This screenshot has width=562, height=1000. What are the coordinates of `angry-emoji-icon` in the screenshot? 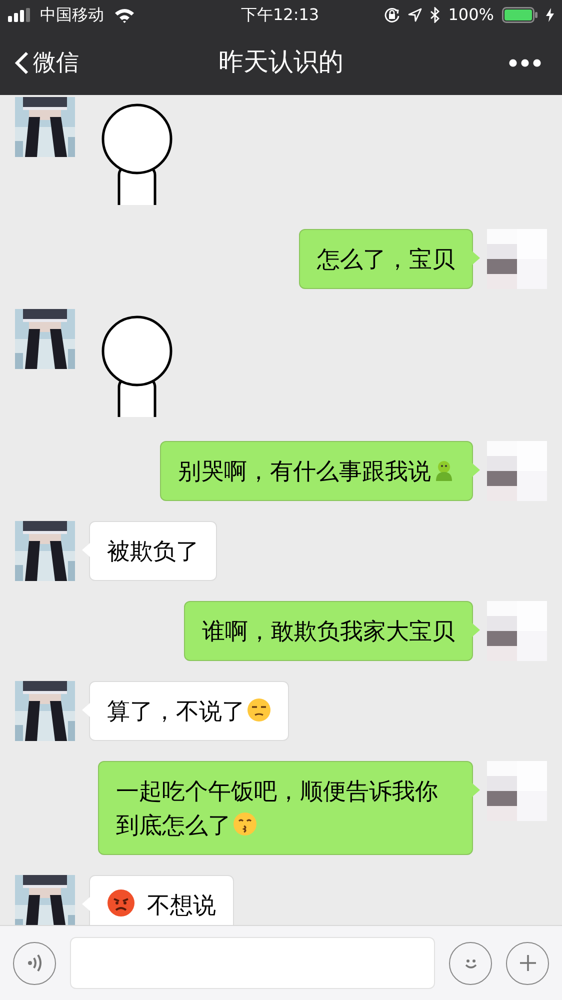 It's located at (121, 903).